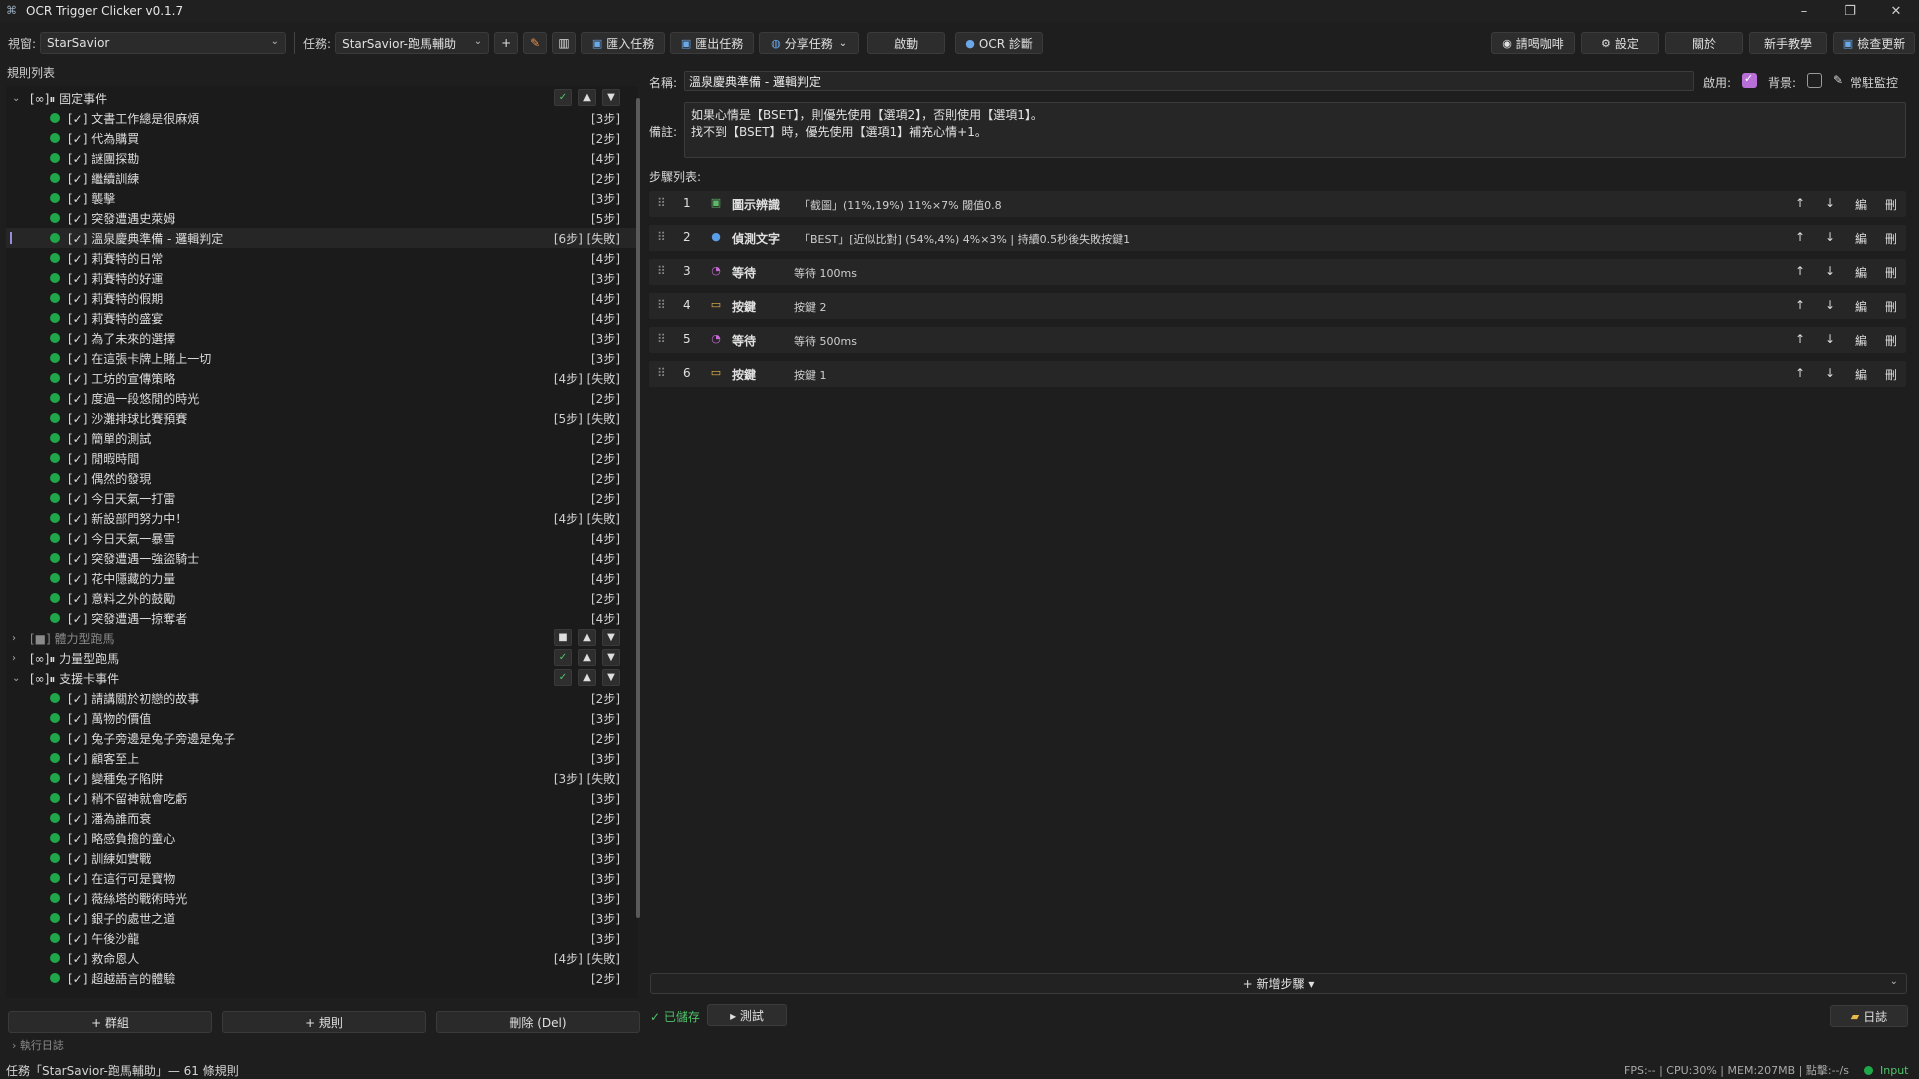 The image size is (1919, 1079). What do you see at coordinates (712, 43) in the screenshot?
I see `export-task-button: ▣ 匯出任務` at bounding box center [712, 43].